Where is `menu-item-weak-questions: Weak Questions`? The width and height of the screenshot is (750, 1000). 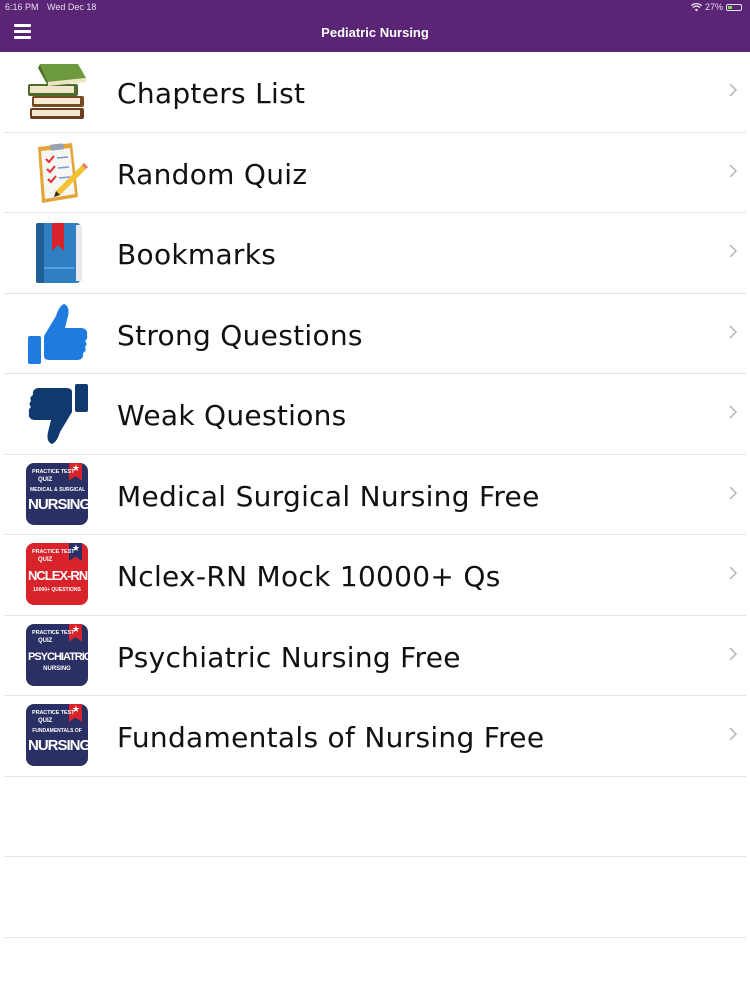
menu-item-weak-questions: Weak Questions is located at coordinates (375, 414).